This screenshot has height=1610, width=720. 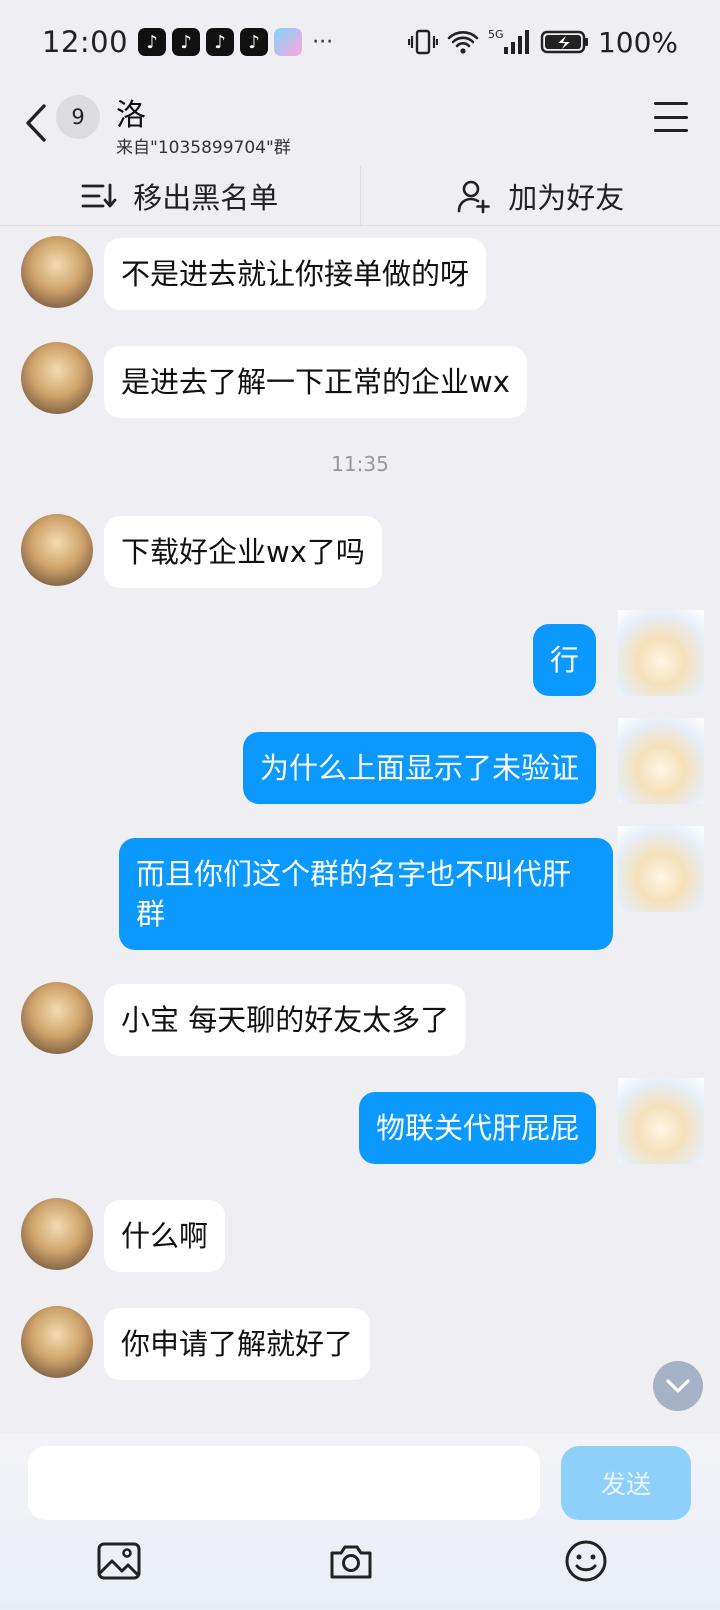 What do you see at coordinates (237, 1344) in the screenshot?
I see `incoming-message: 你申请了解就好了` at bounding box center [237, 1344].